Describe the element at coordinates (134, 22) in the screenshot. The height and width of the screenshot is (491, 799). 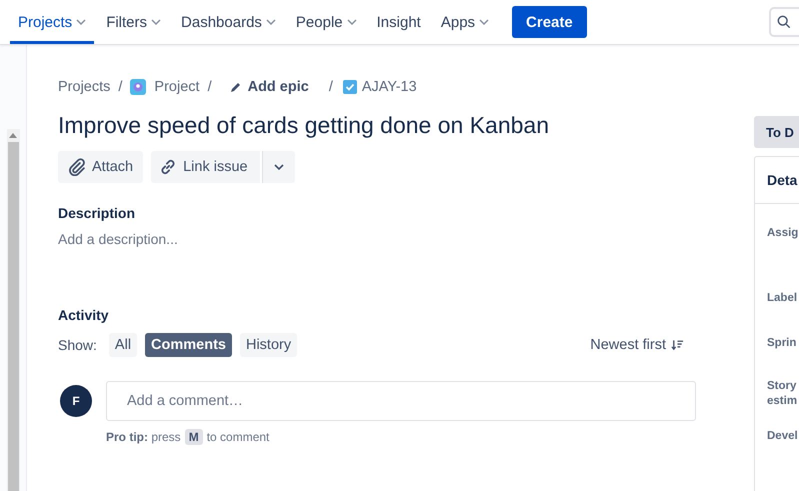
I see `nav-menu-item: Filters` at that location.